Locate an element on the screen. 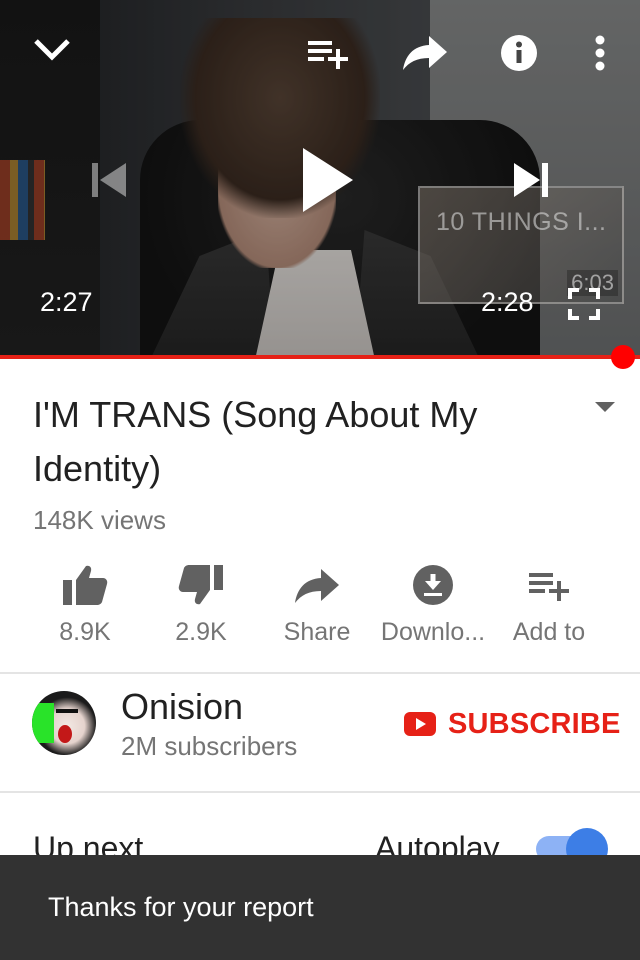  action-bar: 8.9K 2.9K Share Downlo... Add to is located at coordinates (320, 610).